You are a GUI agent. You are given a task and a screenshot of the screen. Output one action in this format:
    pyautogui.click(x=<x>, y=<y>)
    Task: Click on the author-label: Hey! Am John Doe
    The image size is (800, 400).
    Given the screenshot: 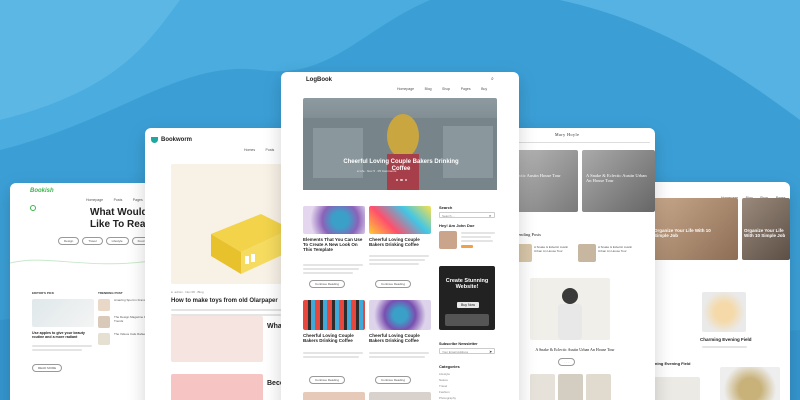 What is the action you would take?
    pyautogui.click(x=457, y=225)
    